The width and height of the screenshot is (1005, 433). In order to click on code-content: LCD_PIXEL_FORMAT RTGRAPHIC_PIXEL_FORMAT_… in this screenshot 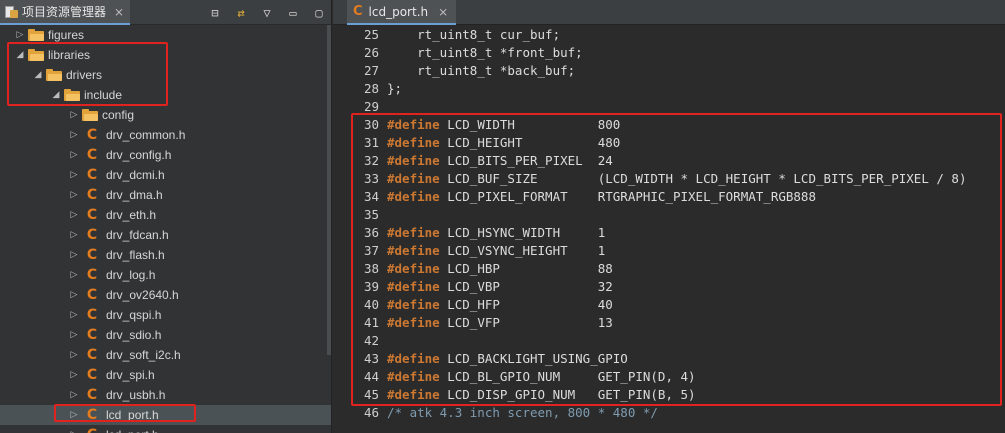, I will do `click(627, 196)`.